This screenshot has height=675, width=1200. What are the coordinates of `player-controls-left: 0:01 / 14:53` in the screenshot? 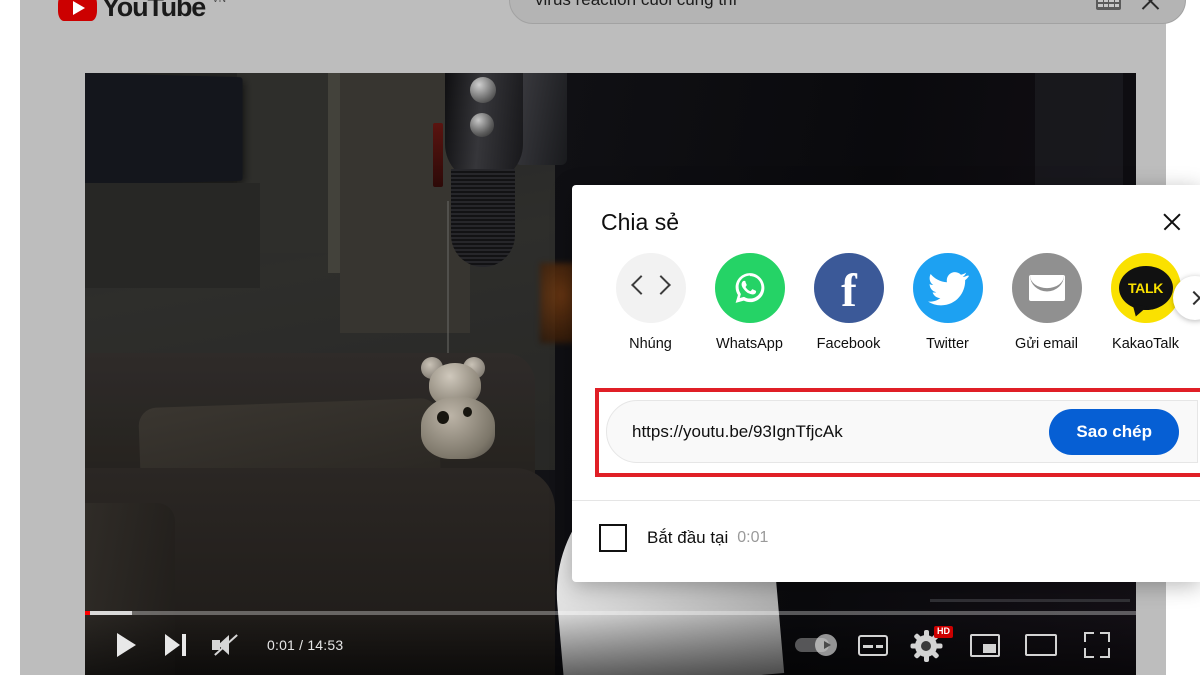 It's located at (214, 645).